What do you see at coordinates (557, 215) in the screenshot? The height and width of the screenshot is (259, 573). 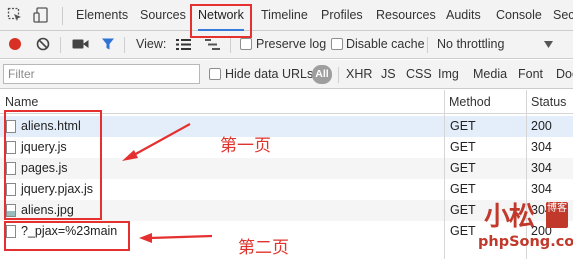 I see `watermark-seal: 博客` at bounding box center [557, 215].